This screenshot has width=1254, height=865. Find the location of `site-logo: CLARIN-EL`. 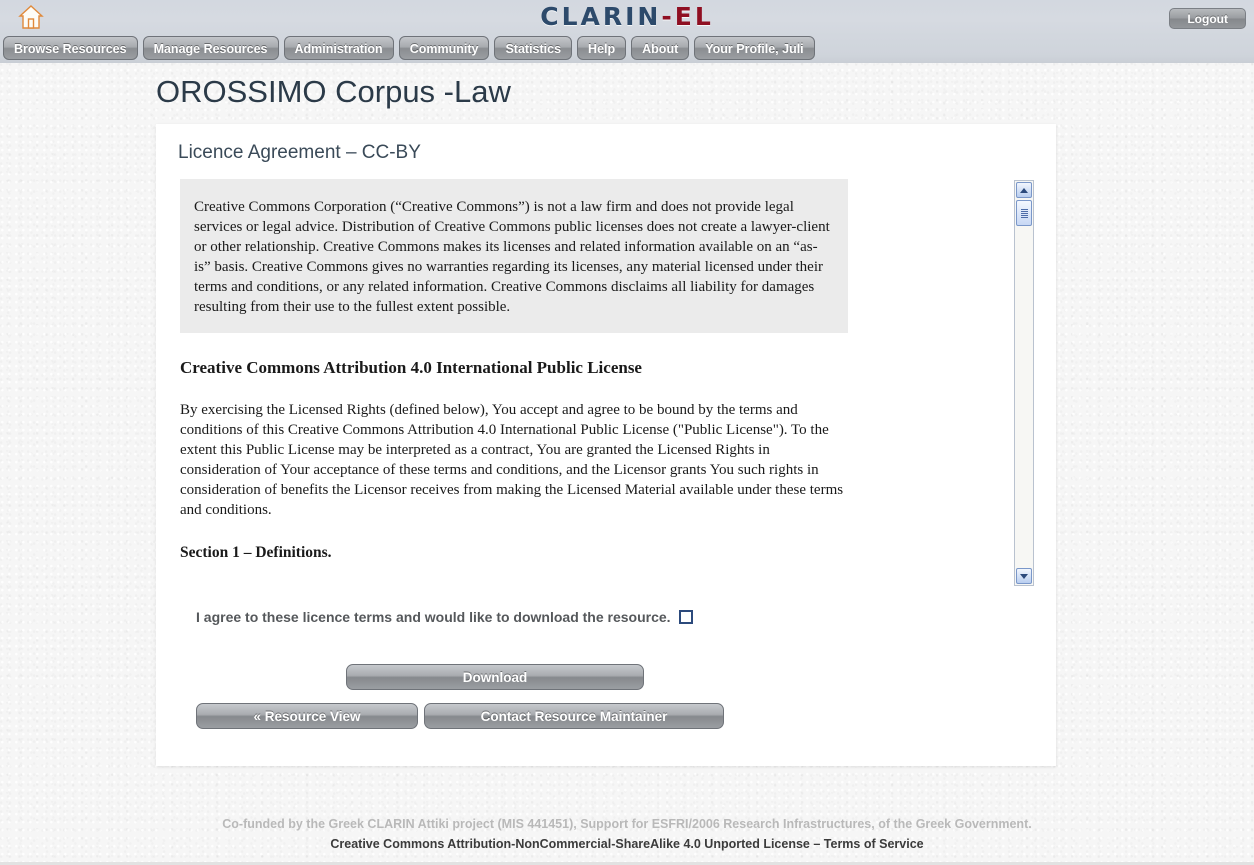

site-logo: CLARIN-EL is located at coordinates (627, 17).